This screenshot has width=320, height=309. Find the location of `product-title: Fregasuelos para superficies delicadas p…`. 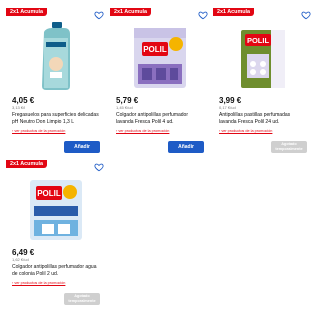

product-title: Fregasuelos para superficies delicadas p… is located at coordinates (57, 118).